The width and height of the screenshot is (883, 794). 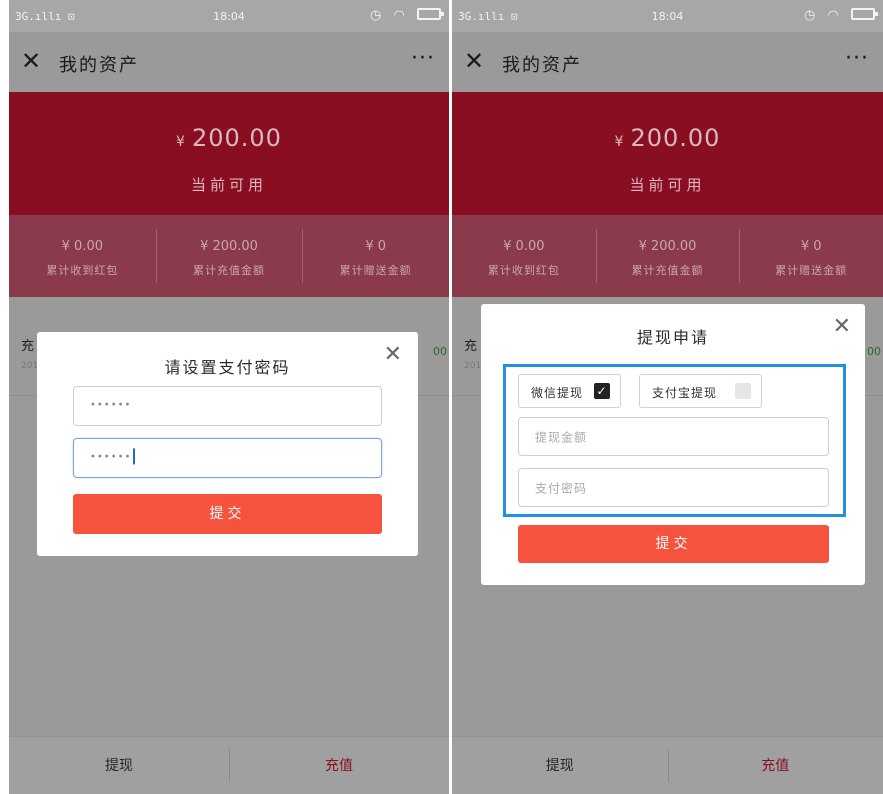 What do you see at coordinates (111, 405) in the screenshot?
I see `password-value: ••••••` at bounding box center [111, 405].